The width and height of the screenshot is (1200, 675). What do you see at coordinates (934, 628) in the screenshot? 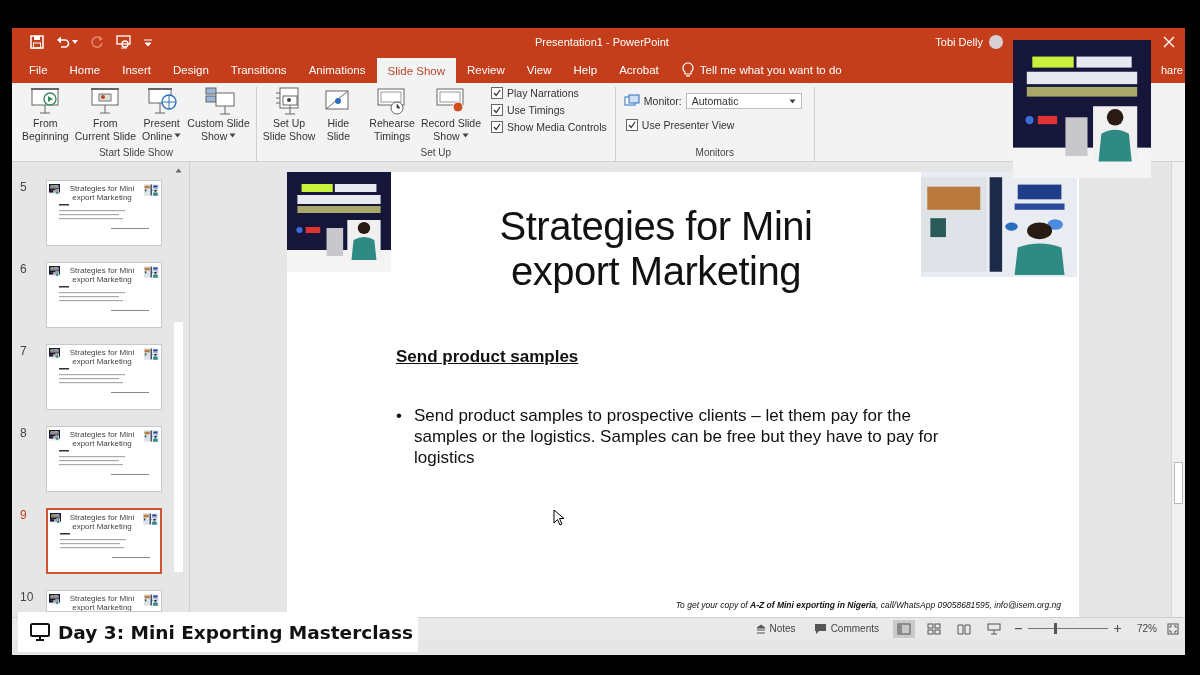
I see `slide-sorter-icon` at bounding box center [934, 628].